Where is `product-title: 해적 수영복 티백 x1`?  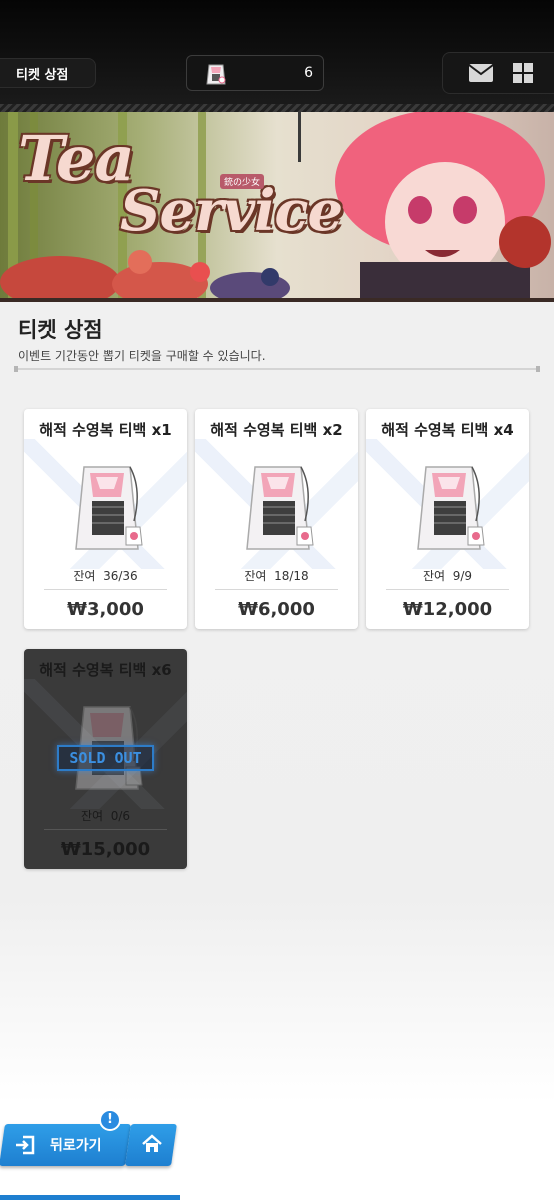
product-title: 해적 수영복 티백 x1 is located at coordinates (105, 430).